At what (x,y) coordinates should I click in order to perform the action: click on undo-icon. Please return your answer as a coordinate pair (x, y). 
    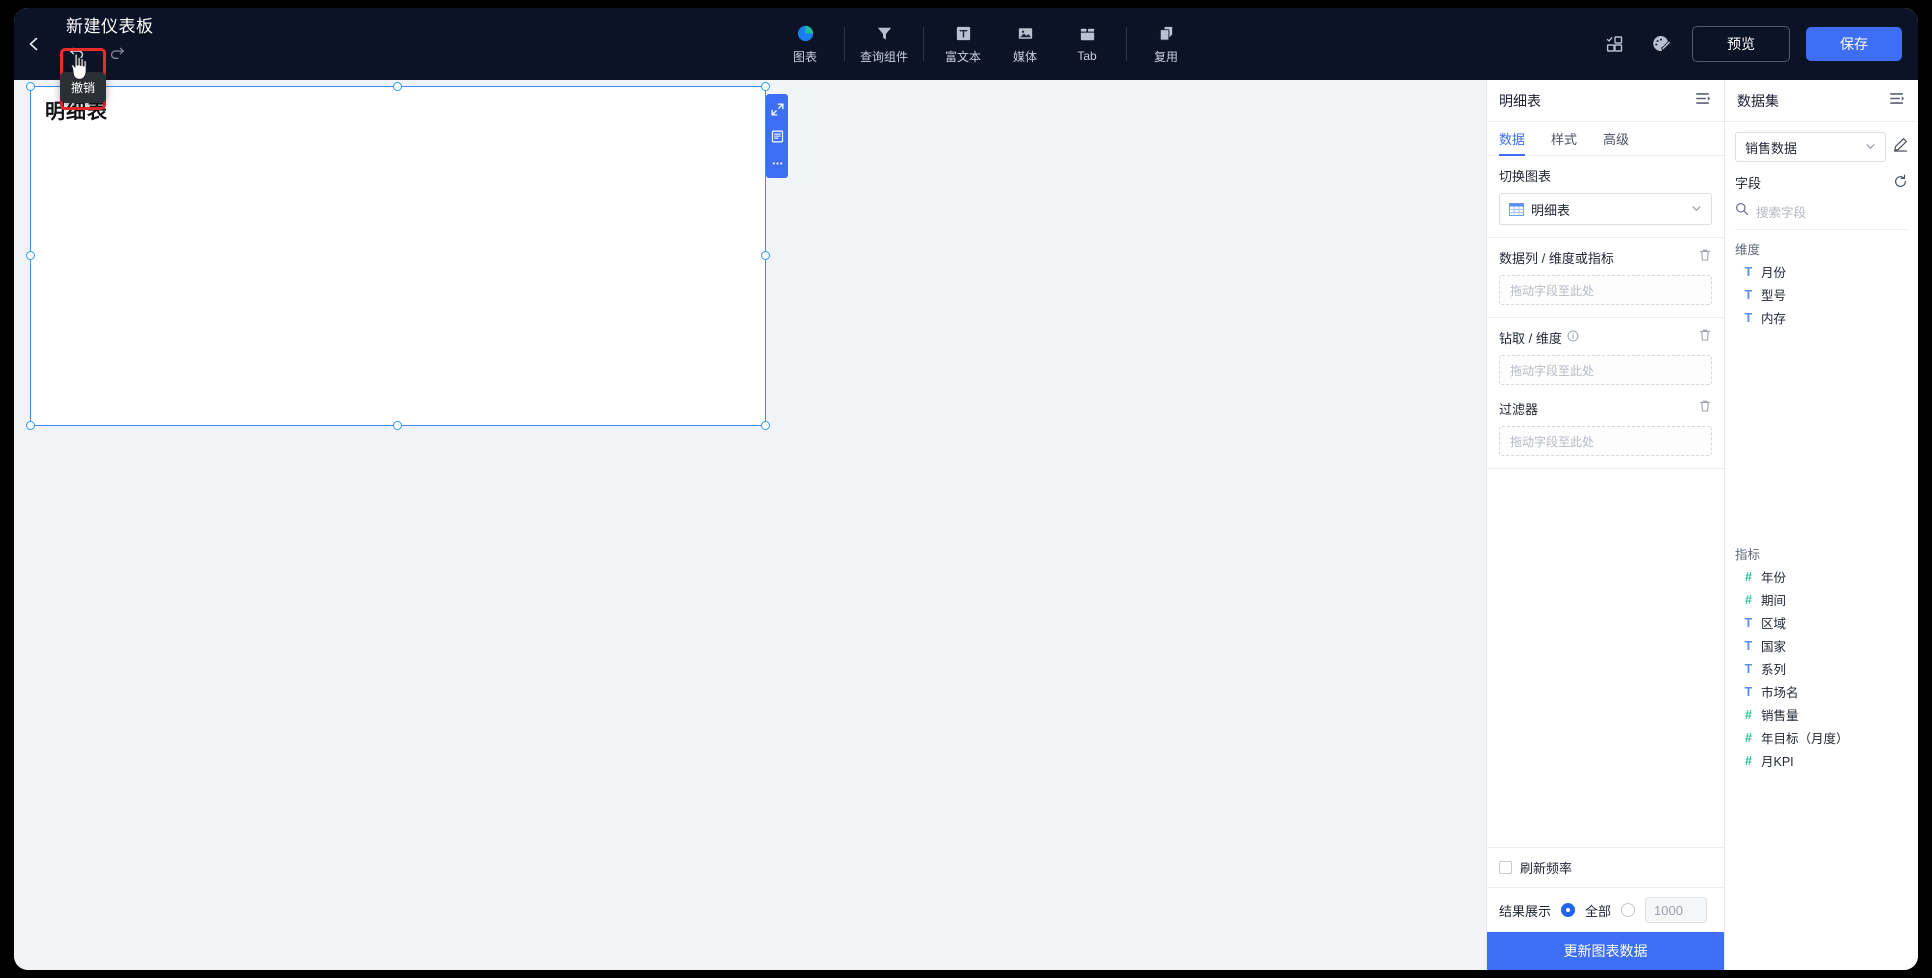
    Looking at the image, I should click on (77, 53).